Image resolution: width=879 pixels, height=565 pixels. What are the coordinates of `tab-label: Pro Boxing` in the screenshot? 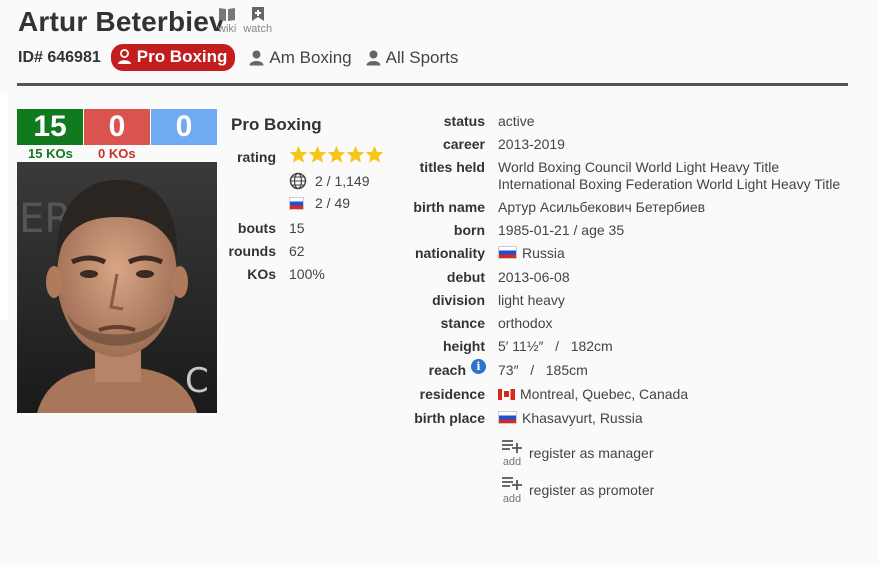 It's located at (182, 56).